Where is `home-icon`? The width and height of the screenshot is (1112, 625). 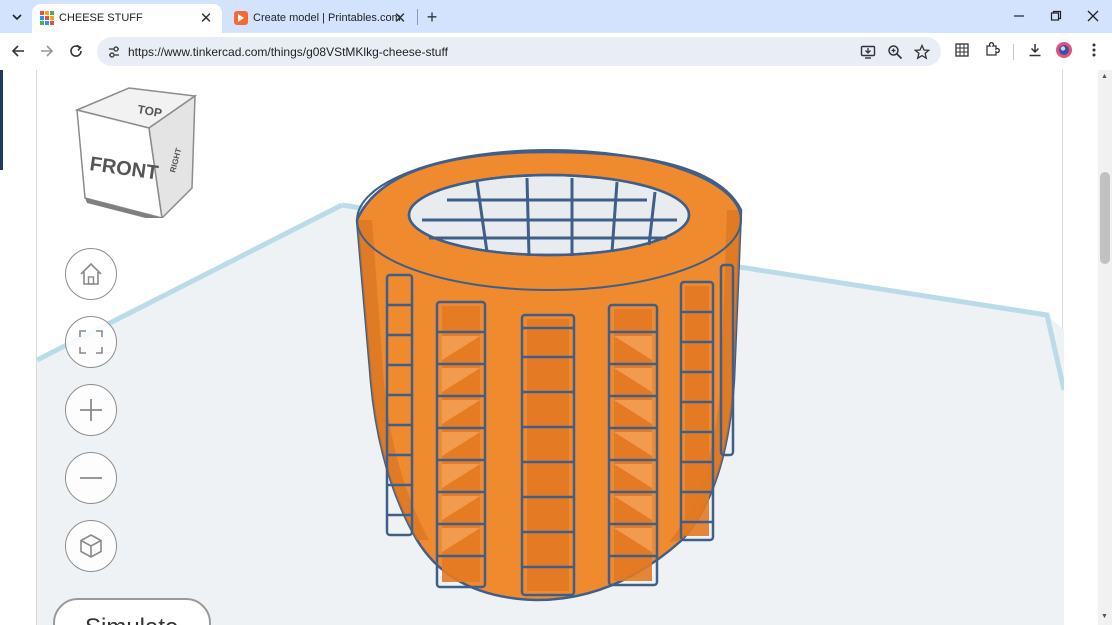
home-icon is located at coordinates (91, 273).